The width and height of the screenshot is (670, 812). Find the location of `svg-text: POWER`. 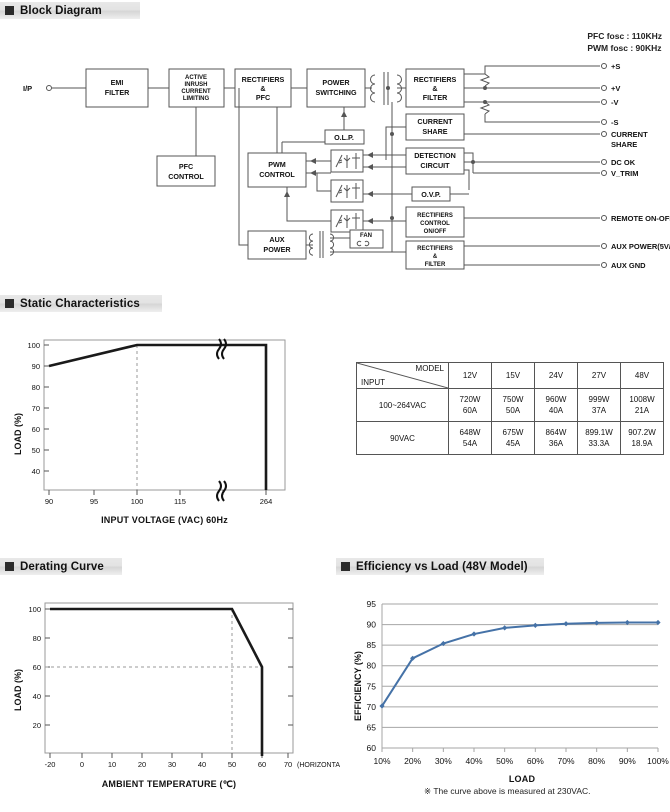

svg-text: POWER is located at coordinates (336, 82).